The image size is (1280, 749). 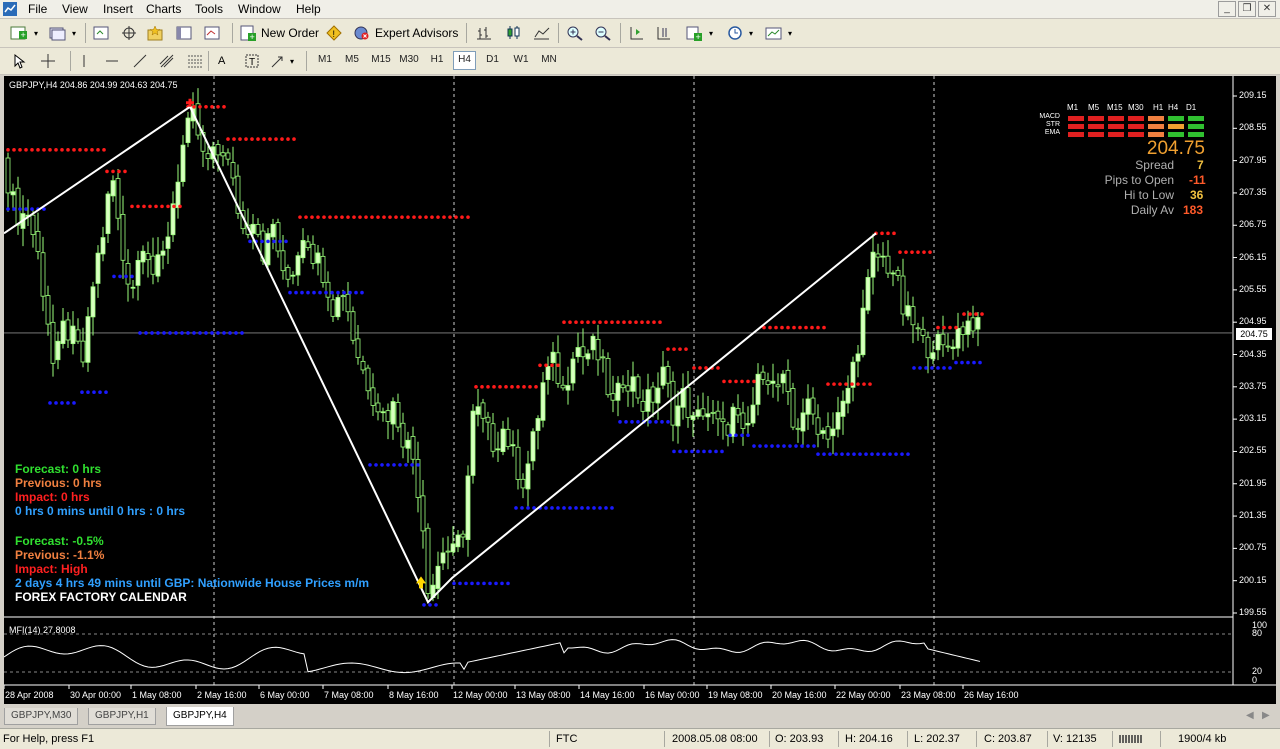 What do you see at coordinates (200, 716) in the screenshot?
I see `tab-gbpjpy-h4: GBPJPY,H4` at bounding box center [200, 716].